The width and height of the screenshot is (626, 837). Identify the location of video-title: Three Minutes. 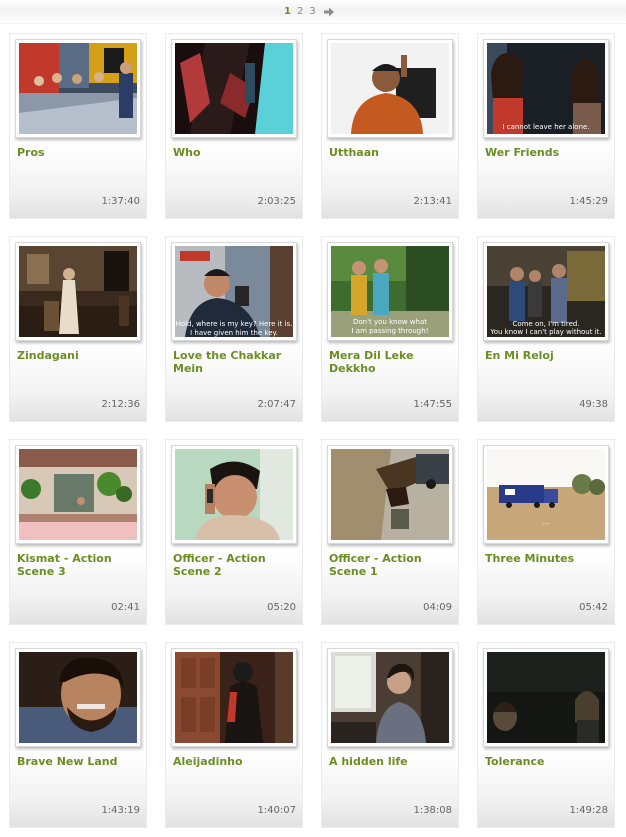
(547, 558).